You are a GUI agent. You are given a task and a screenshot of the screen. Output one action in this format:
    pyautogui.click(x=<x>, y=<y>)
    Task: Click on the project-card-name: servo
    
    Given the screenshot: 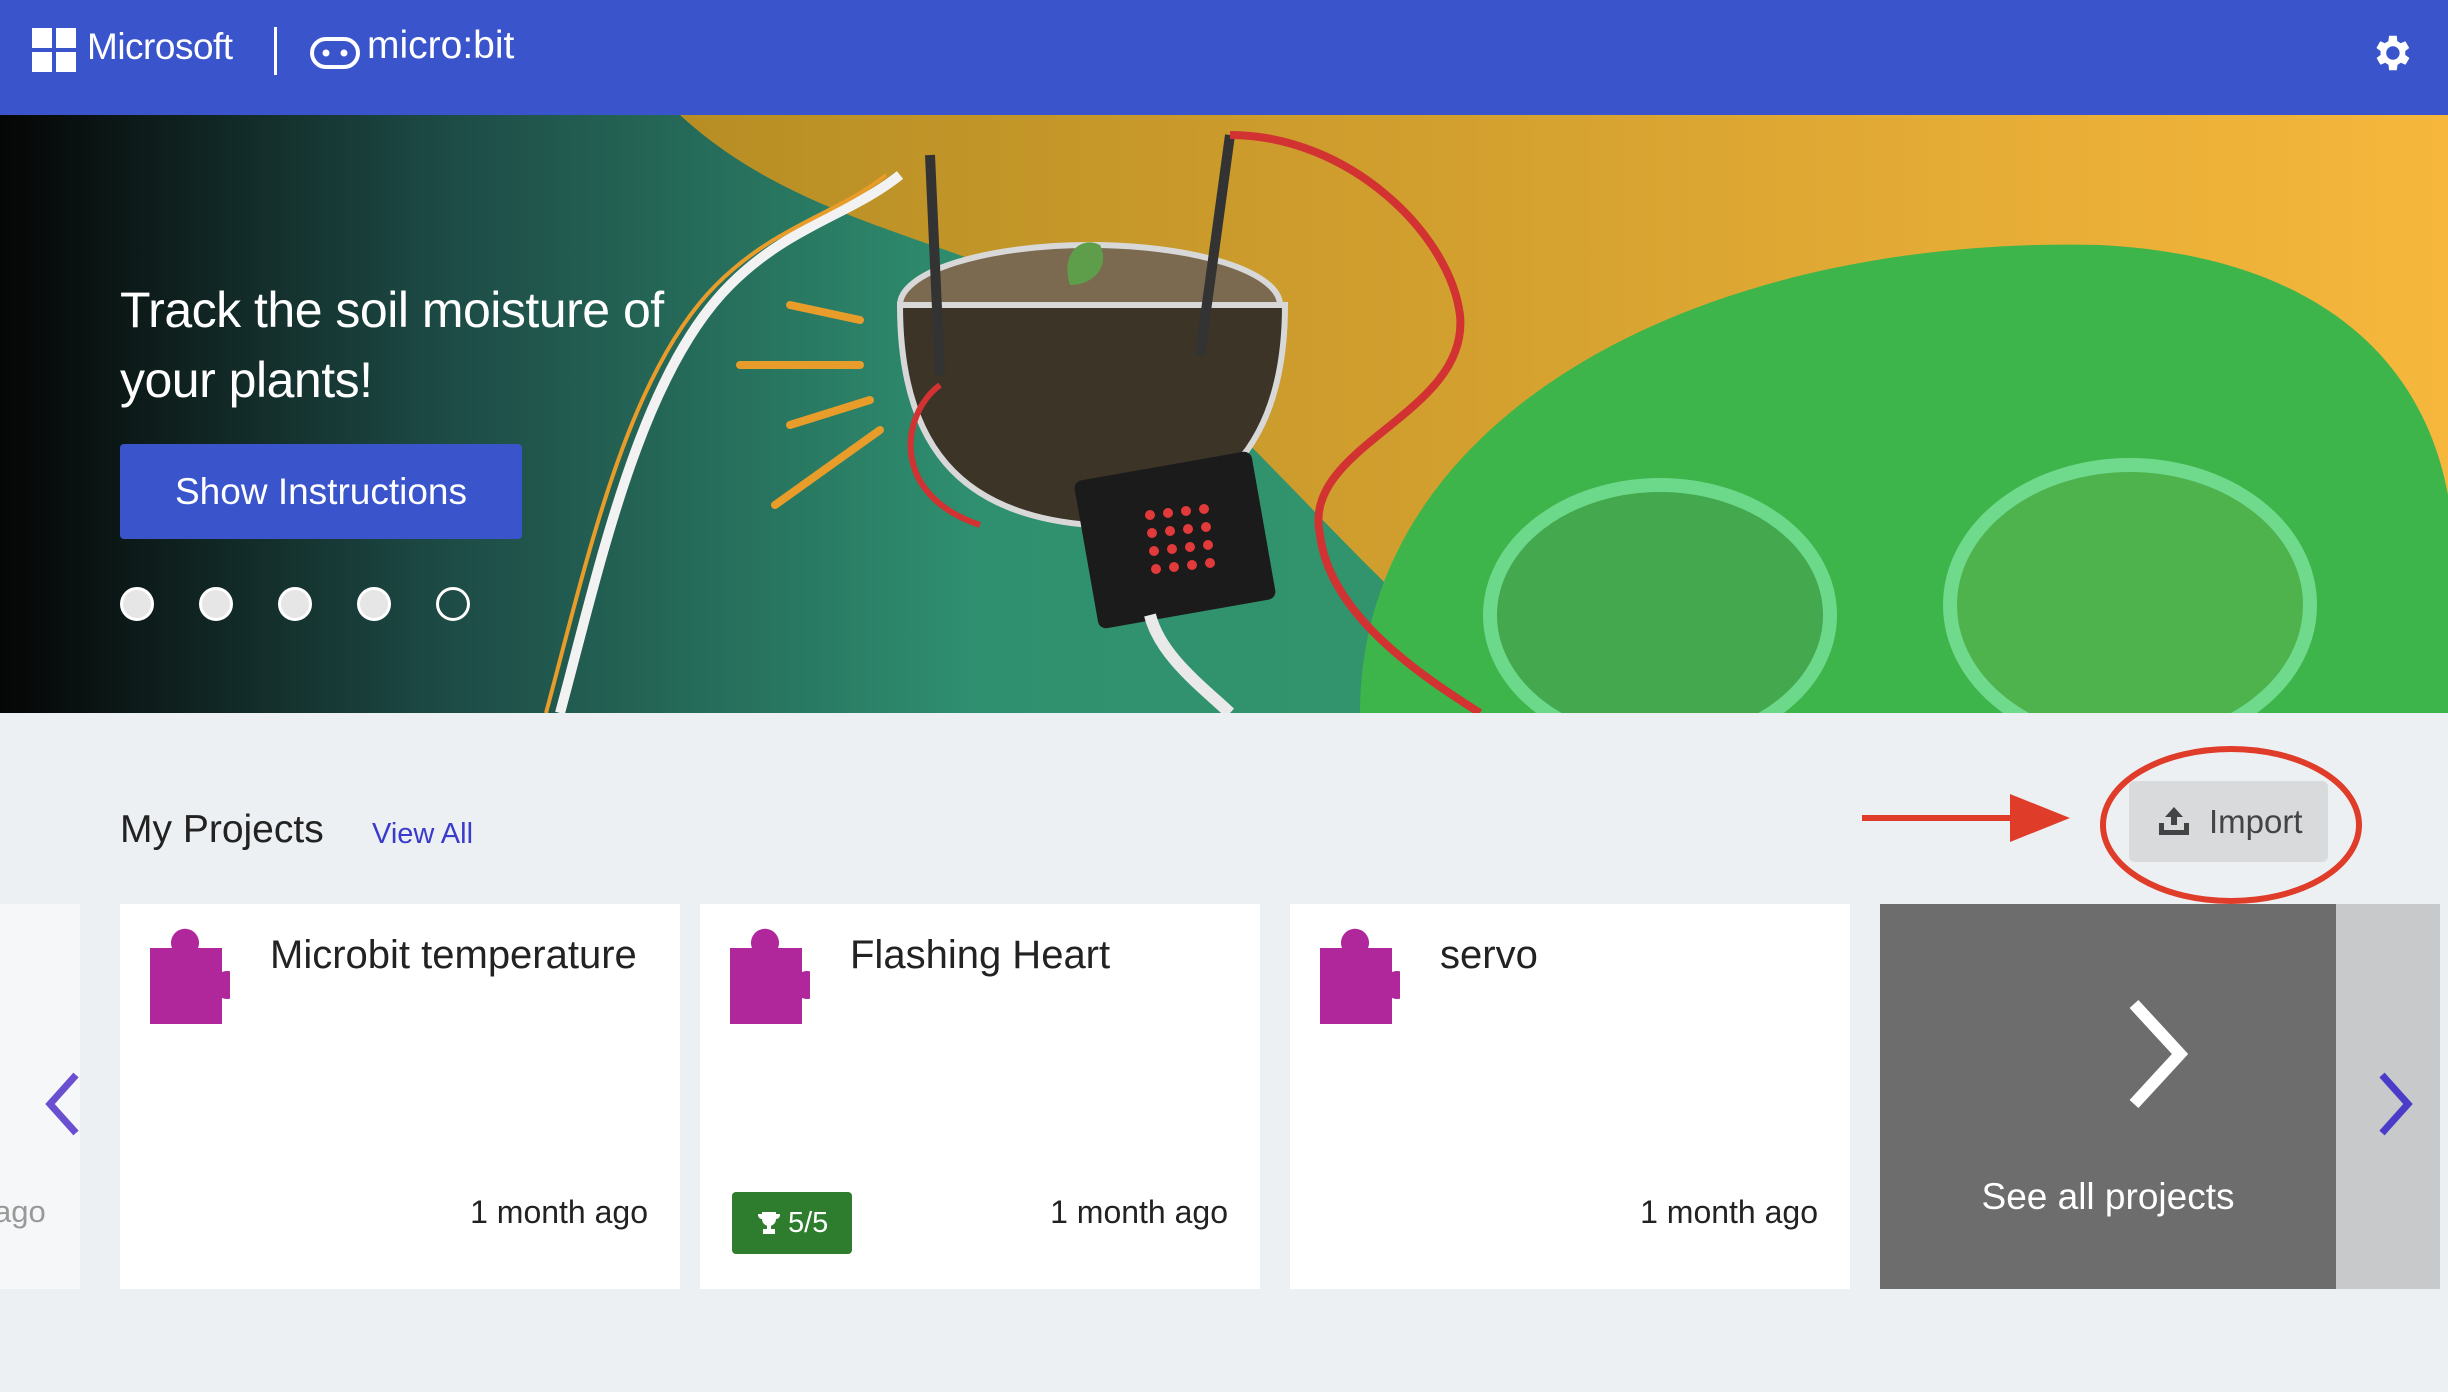 What is the action you would take?
    pyautogui.click(x=1489, y=955)
    